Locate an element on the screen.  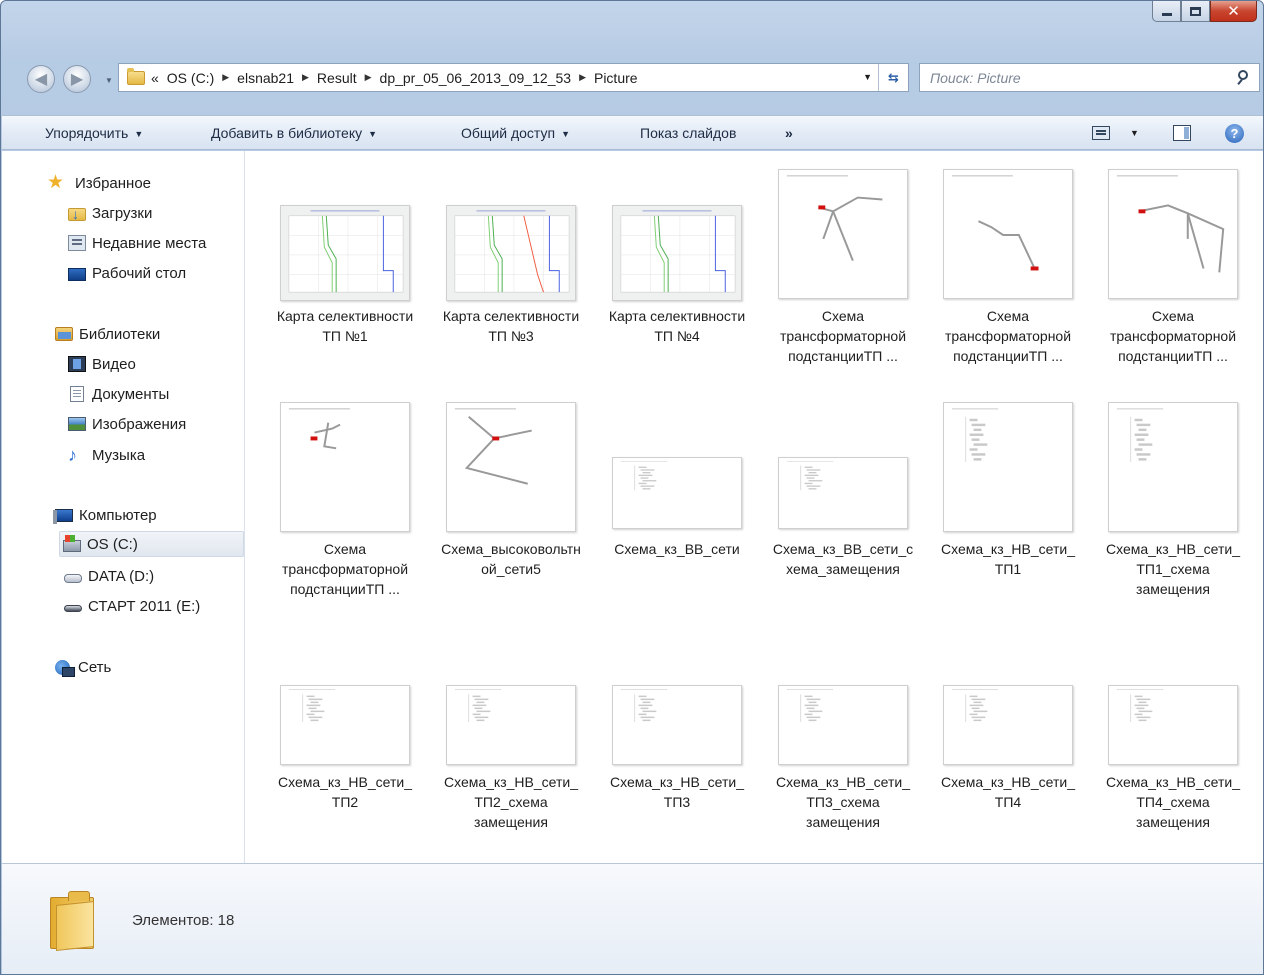
file-name: Схема_кз_ВВ_сети is located at coordinates (677, 549).